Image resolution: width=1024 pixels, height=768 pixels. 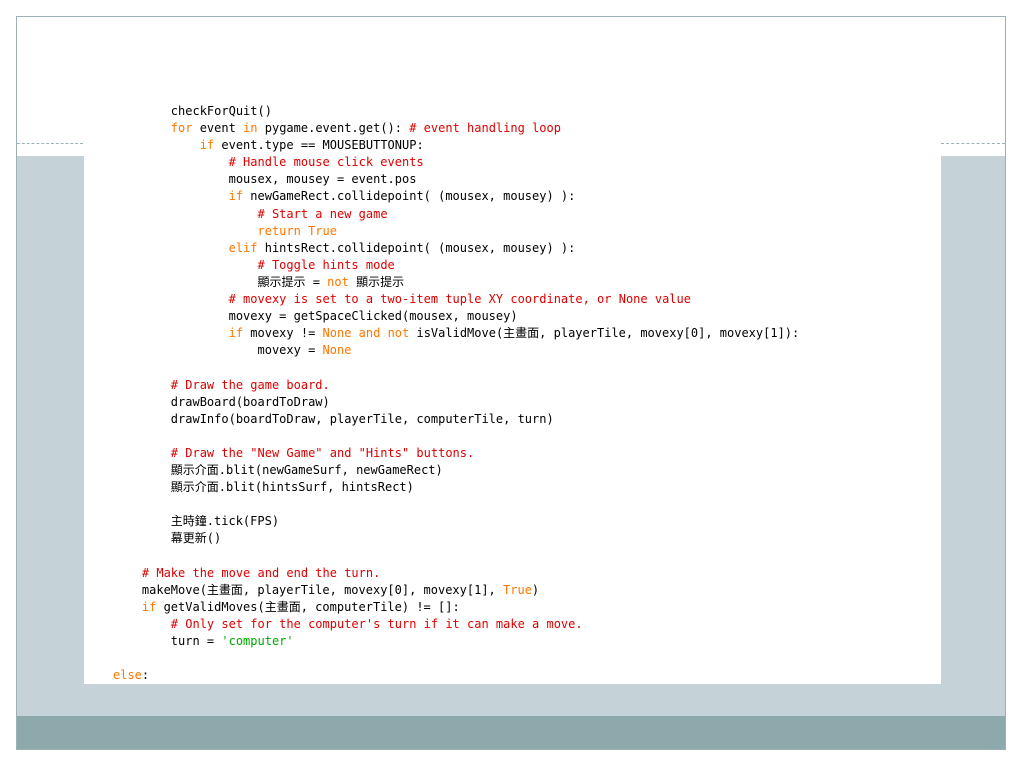 What do you see at coordinates (456, 231) in the screenshot?
I see `code-line: return True` at bounding box center [456, 231].